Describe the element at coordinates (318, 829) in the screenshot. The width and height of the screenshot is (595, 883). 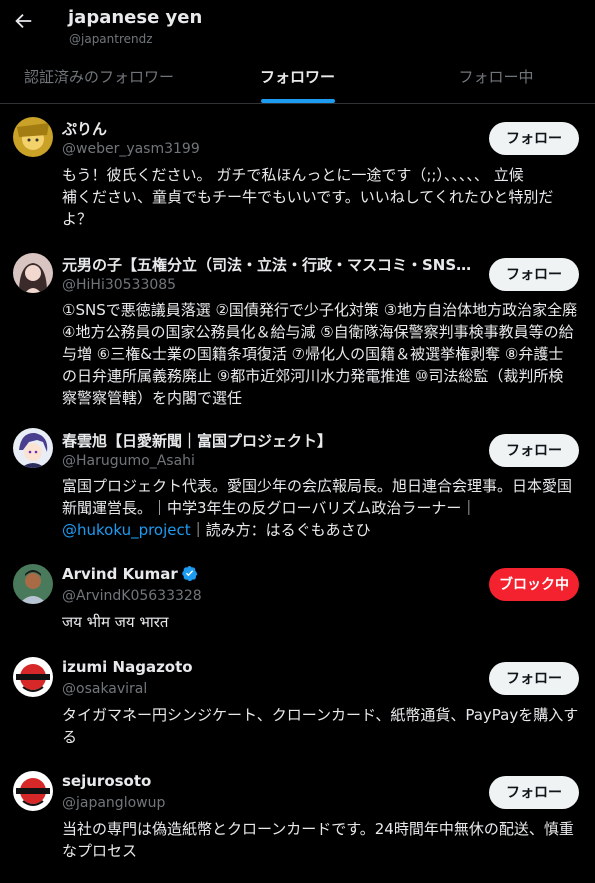
I see `bio-line: 当社の専門は偽造紙幣とクローンカードです。24時間年中無休の配送、慎重` at that location.